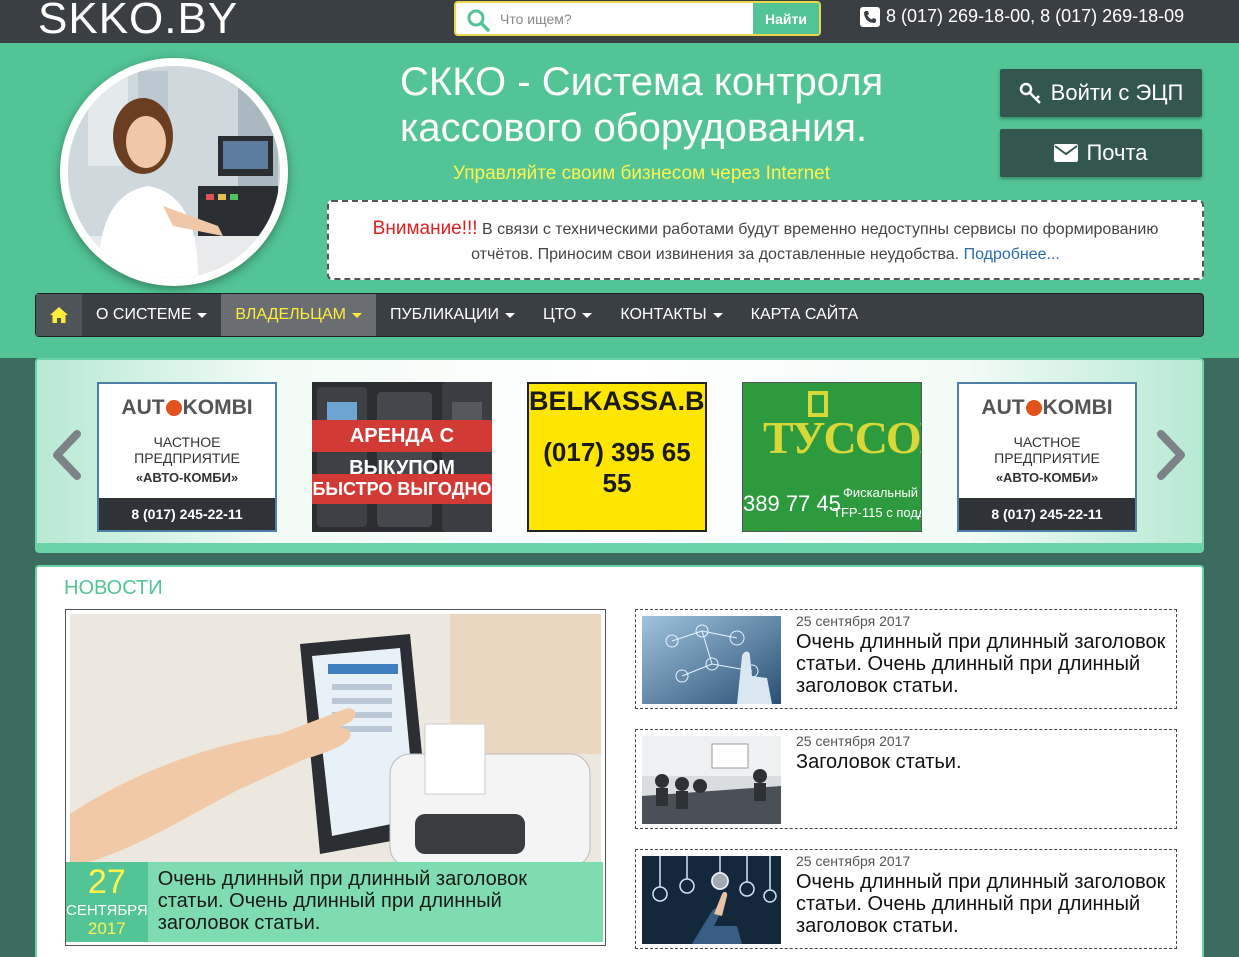 The height and width of the screenshot is (957, 1239). Describe the element at coordinates (870, 16) in the screenshot. I see `phone-icon` at that location.